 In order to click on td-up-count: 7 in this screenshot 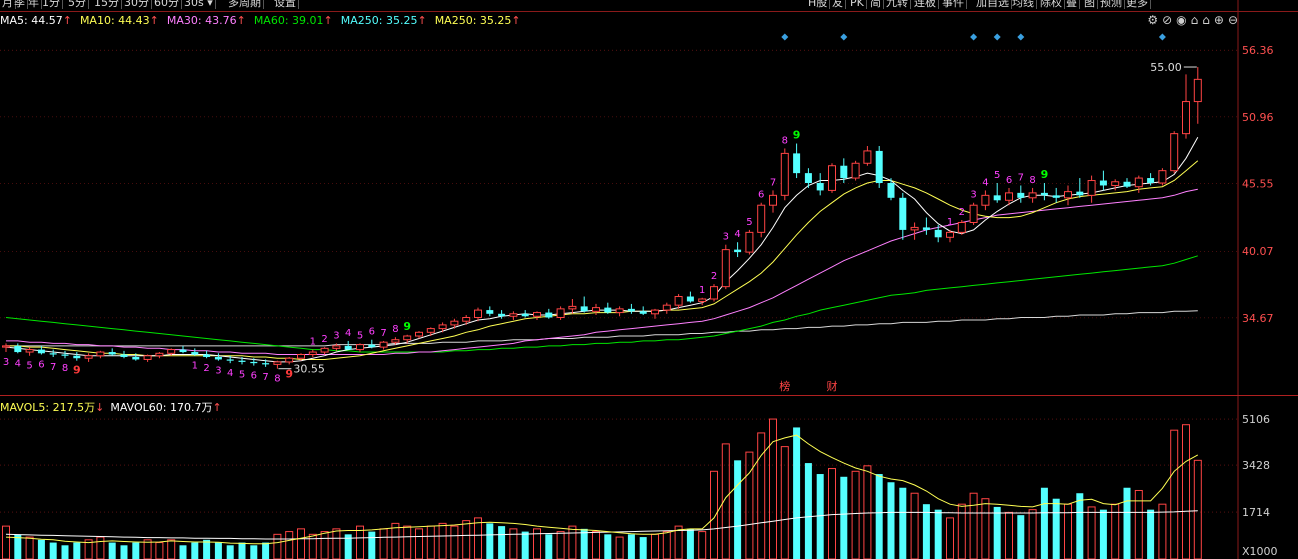, I will do `click(383, 333)`.